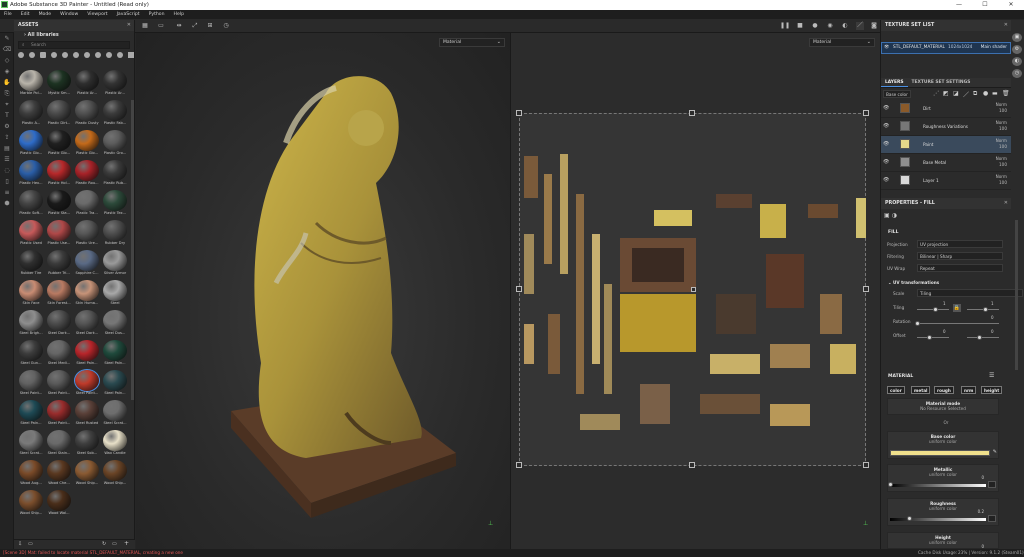 Image resolution: width=1024 pixels, height=557 pixels. I want to click on rotation-slider, so click(958, 323).